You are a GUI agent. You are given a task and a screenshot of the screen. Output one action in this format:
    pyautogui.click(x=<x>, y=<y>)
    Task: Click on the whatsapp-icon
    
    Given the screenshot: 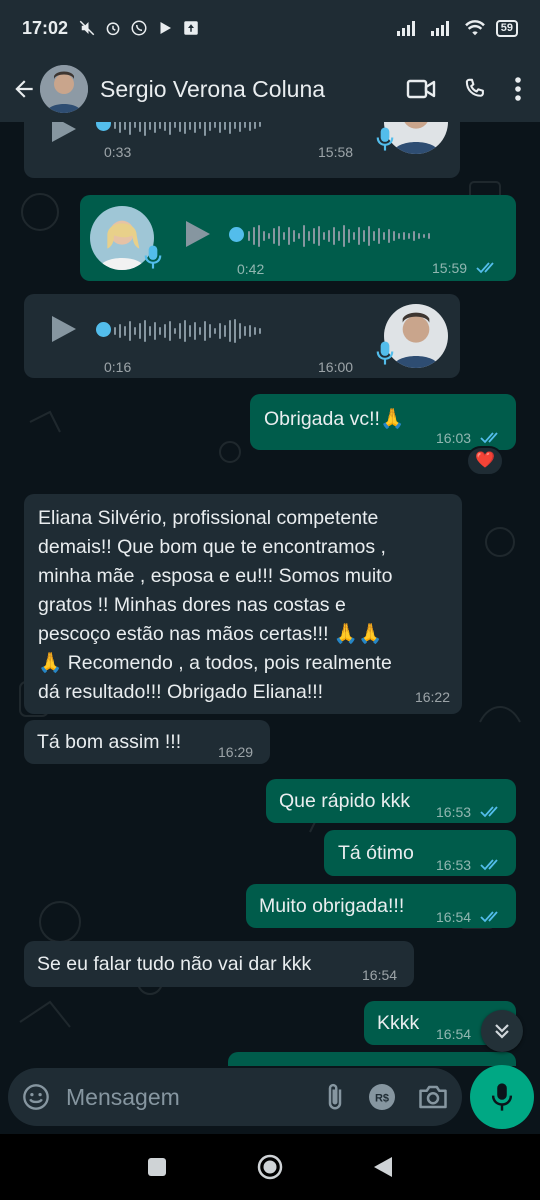 What is the action you would take?
    pyautogui.click(x=139, y=28)
    